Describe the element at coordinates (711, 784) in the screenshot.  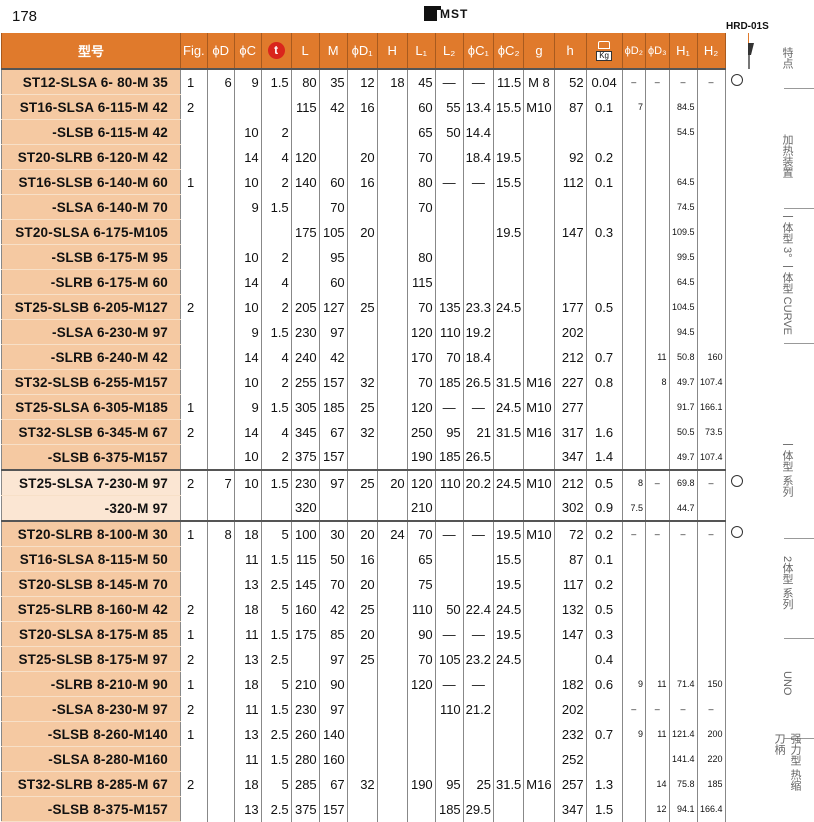
I see `cell-h2: 185` at that location.